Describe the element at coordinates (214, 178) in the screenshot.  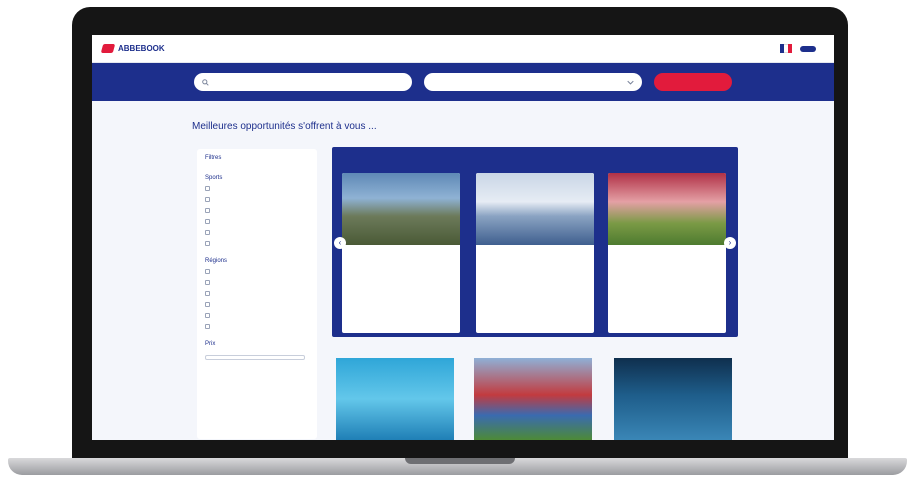
I see `filter-group-label: Sports` at that location.